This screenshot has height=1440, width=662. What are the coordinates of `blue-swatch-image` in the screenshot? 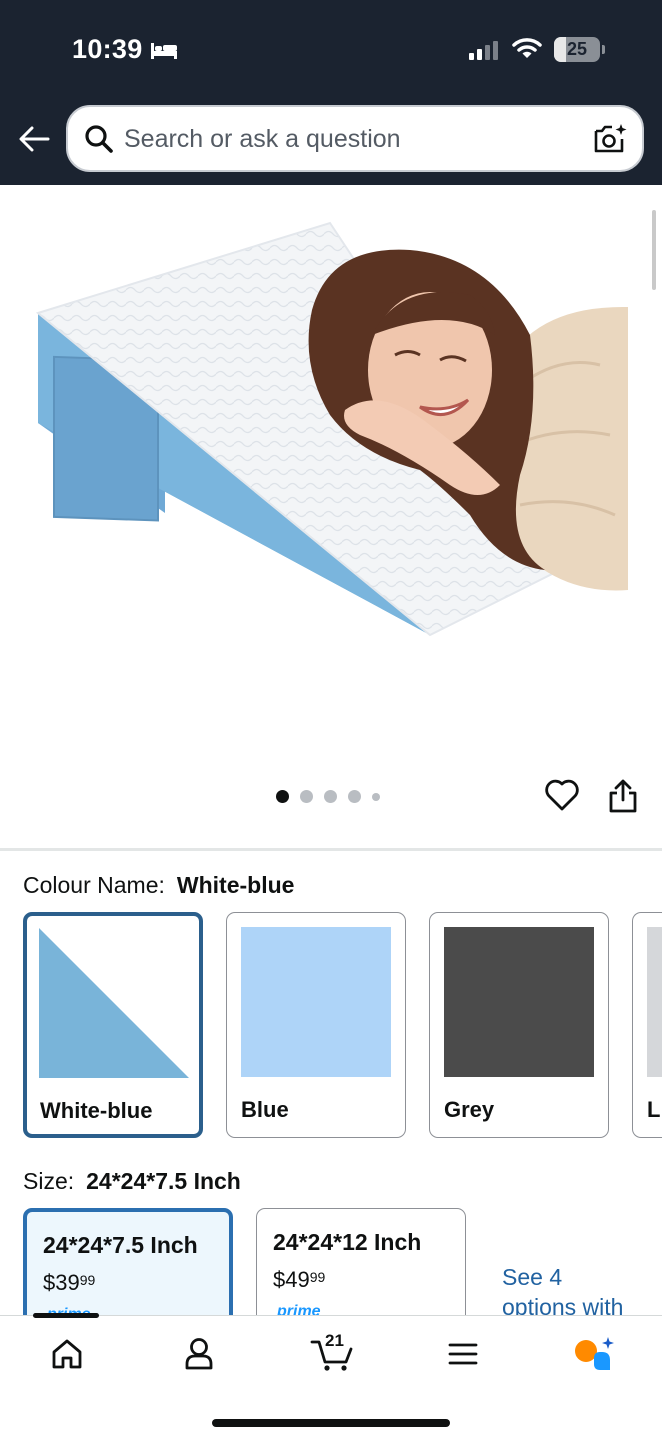 It's located at (316, 1002).